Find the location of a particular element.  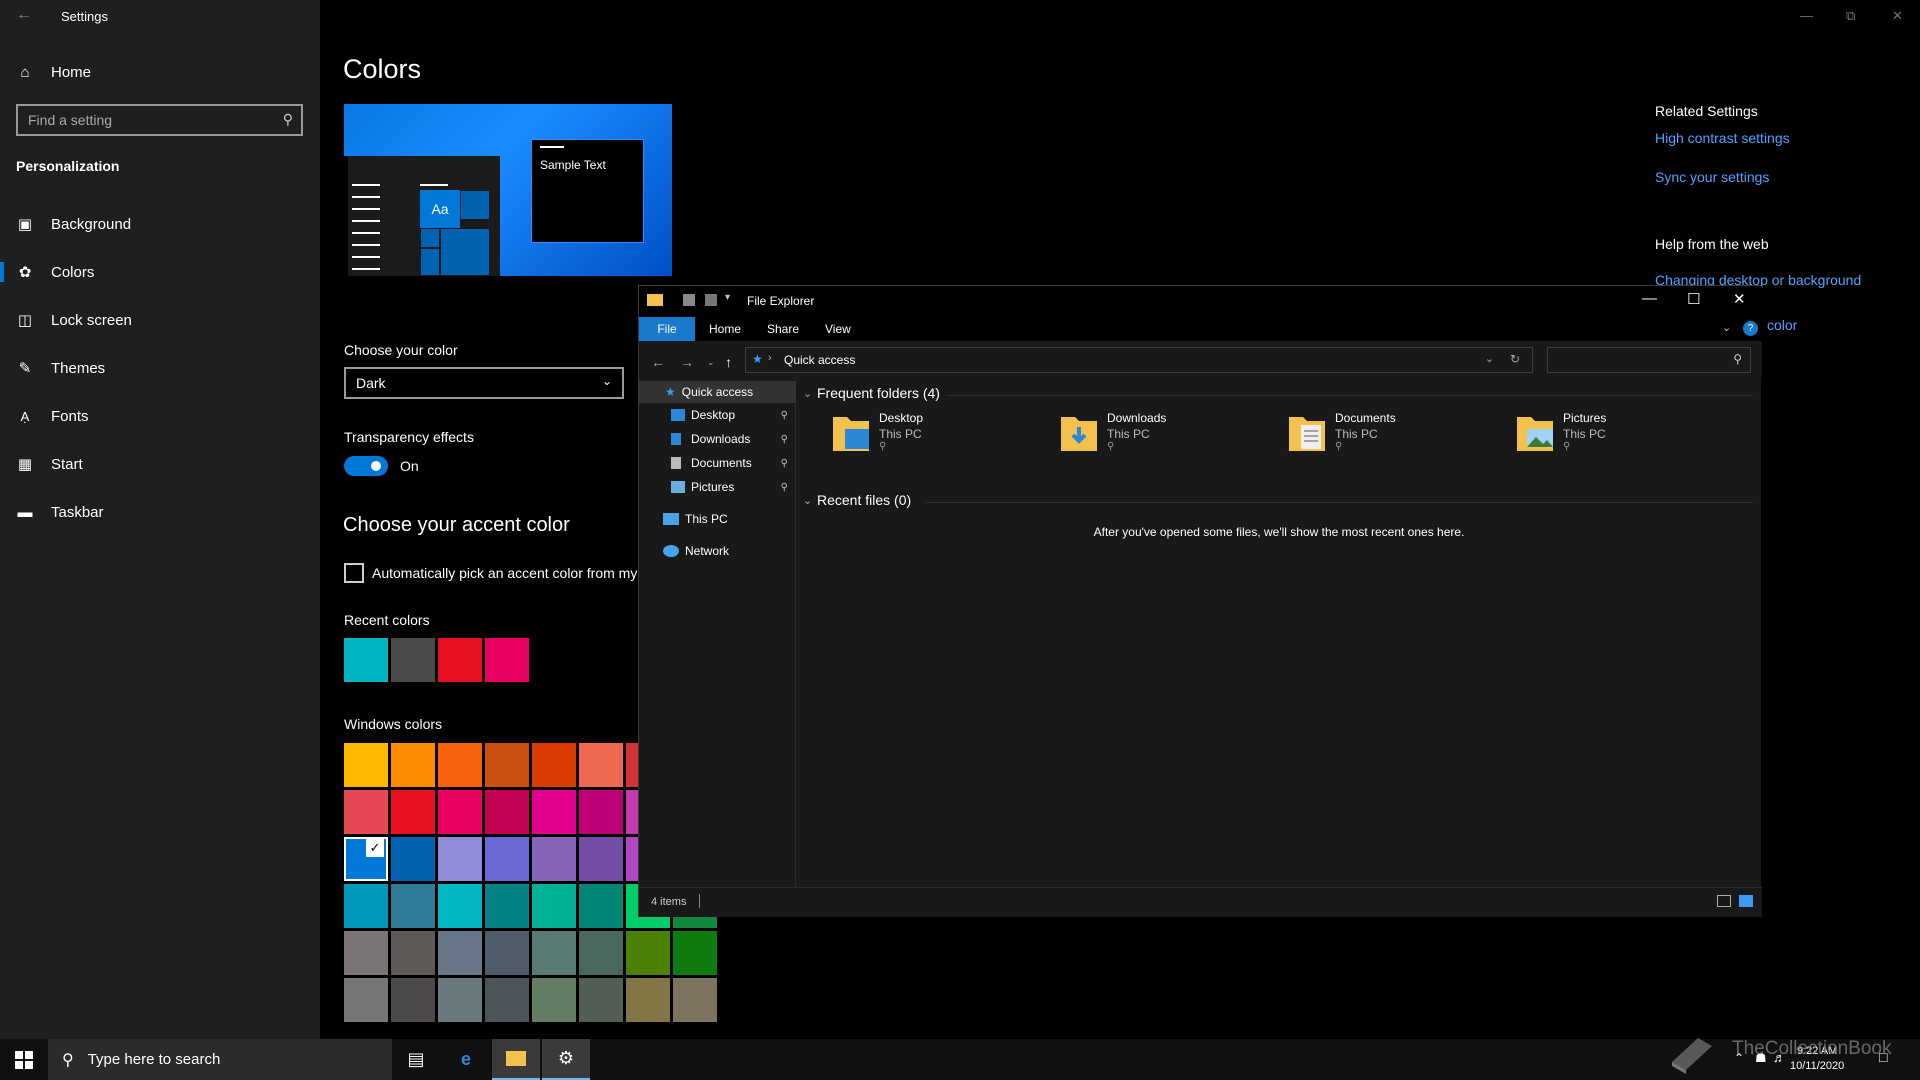

folder-documents: Documents This PC ⚲ is located at coordinates (1397, 441).